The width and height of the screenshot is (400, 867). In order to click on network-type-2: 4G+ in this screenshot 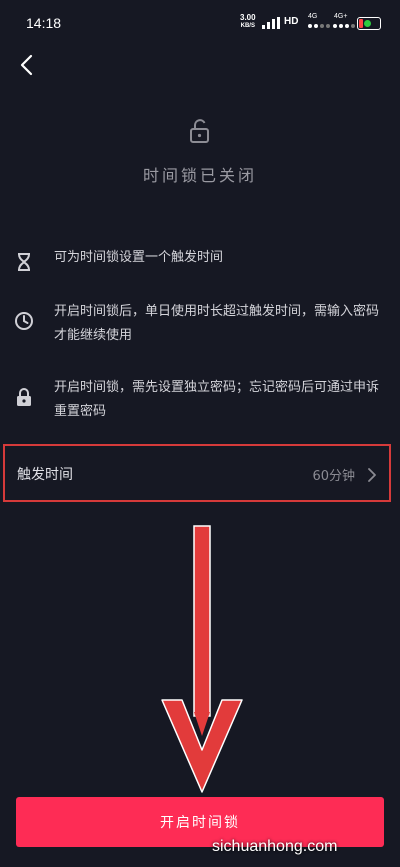, I will do `click(341, 16)`.